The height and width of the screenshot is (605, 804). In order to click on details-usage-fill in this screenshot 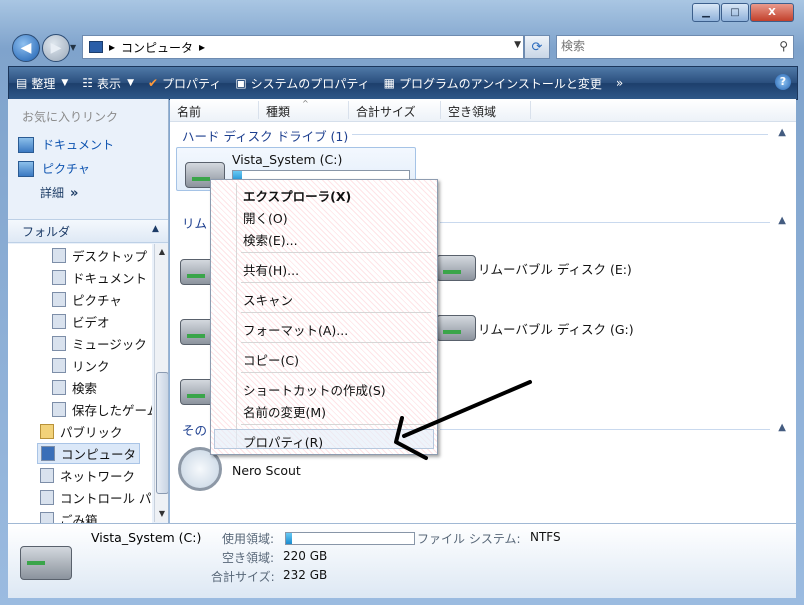, I will do `click(289, 538)`.